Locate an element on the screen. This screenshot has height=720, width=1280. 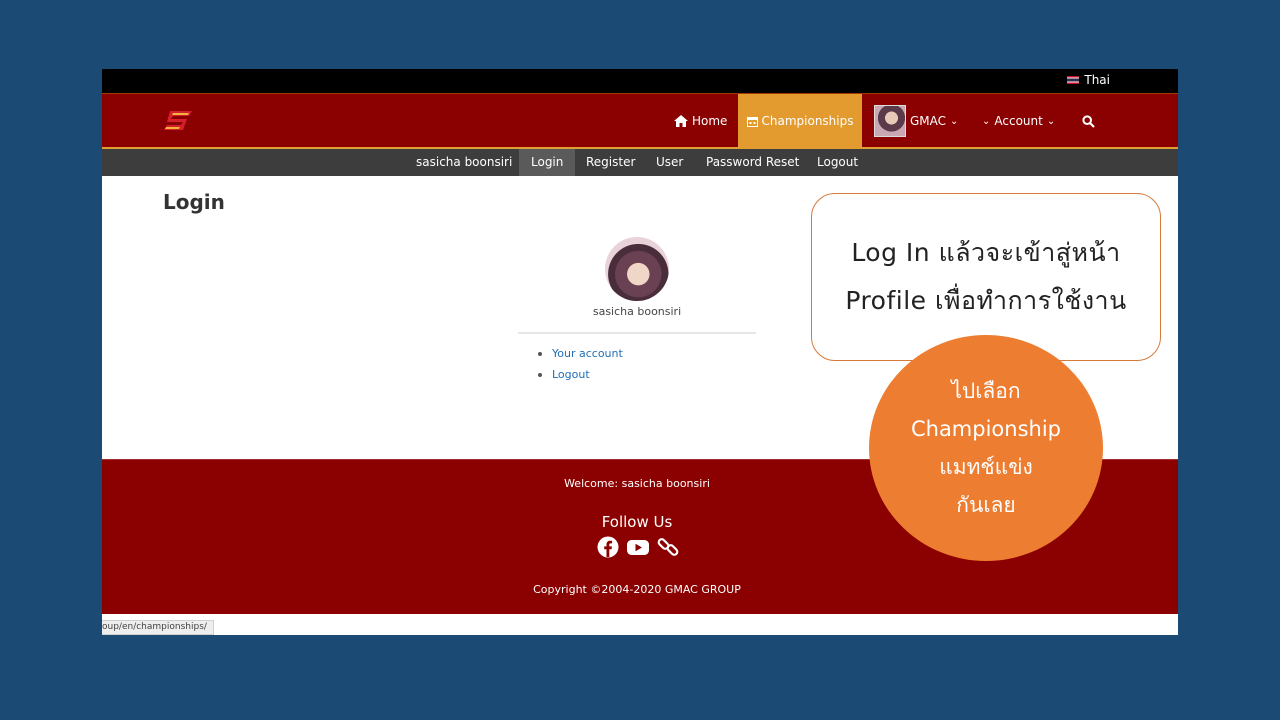
your-account-link: Your account is located at coordinates (580, 356).